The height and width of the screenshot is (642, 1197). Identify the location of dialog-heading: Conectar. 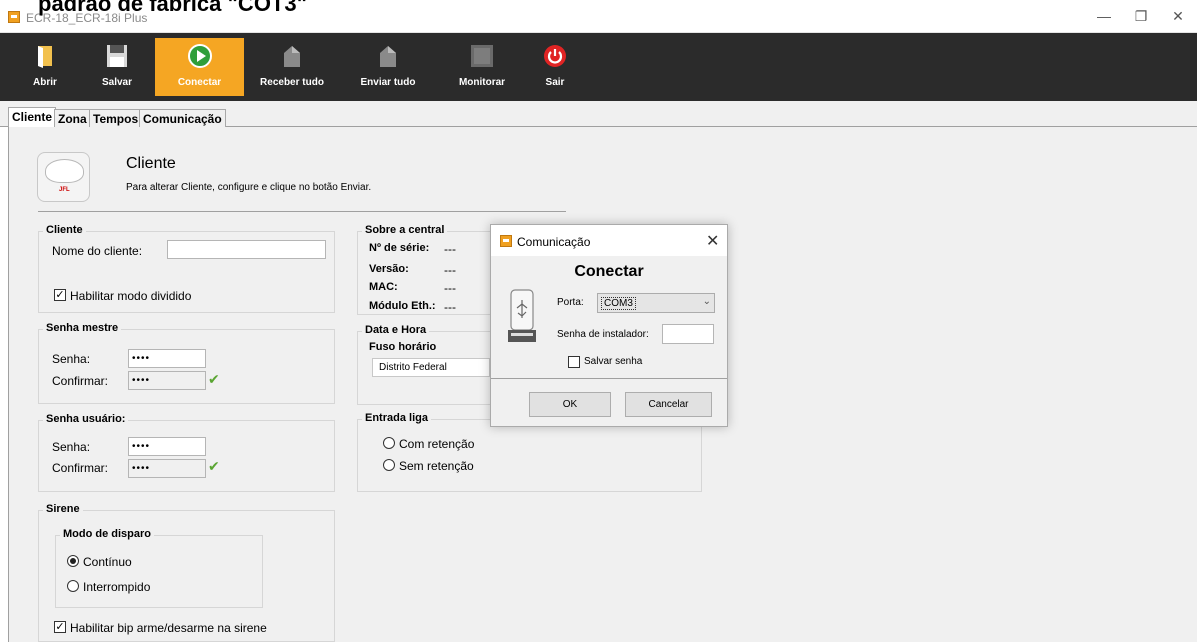
(609, 271).